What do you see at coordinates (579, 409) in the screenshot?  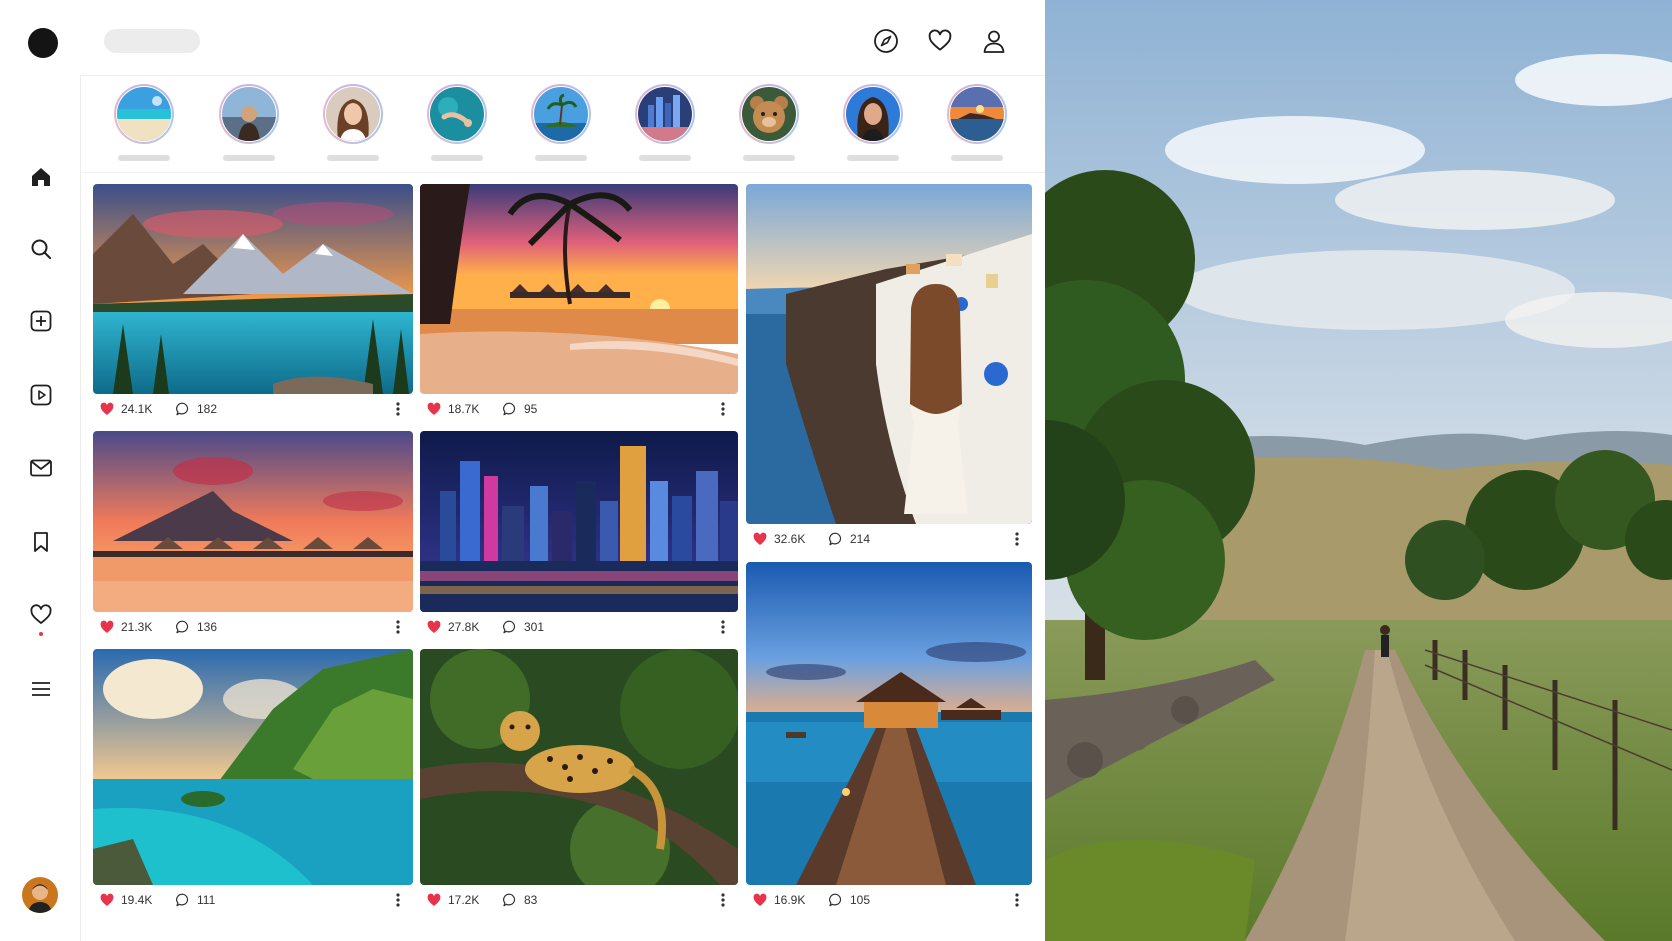 I see `post-meta: 18.7K 95` at bounding box center [579, 409].